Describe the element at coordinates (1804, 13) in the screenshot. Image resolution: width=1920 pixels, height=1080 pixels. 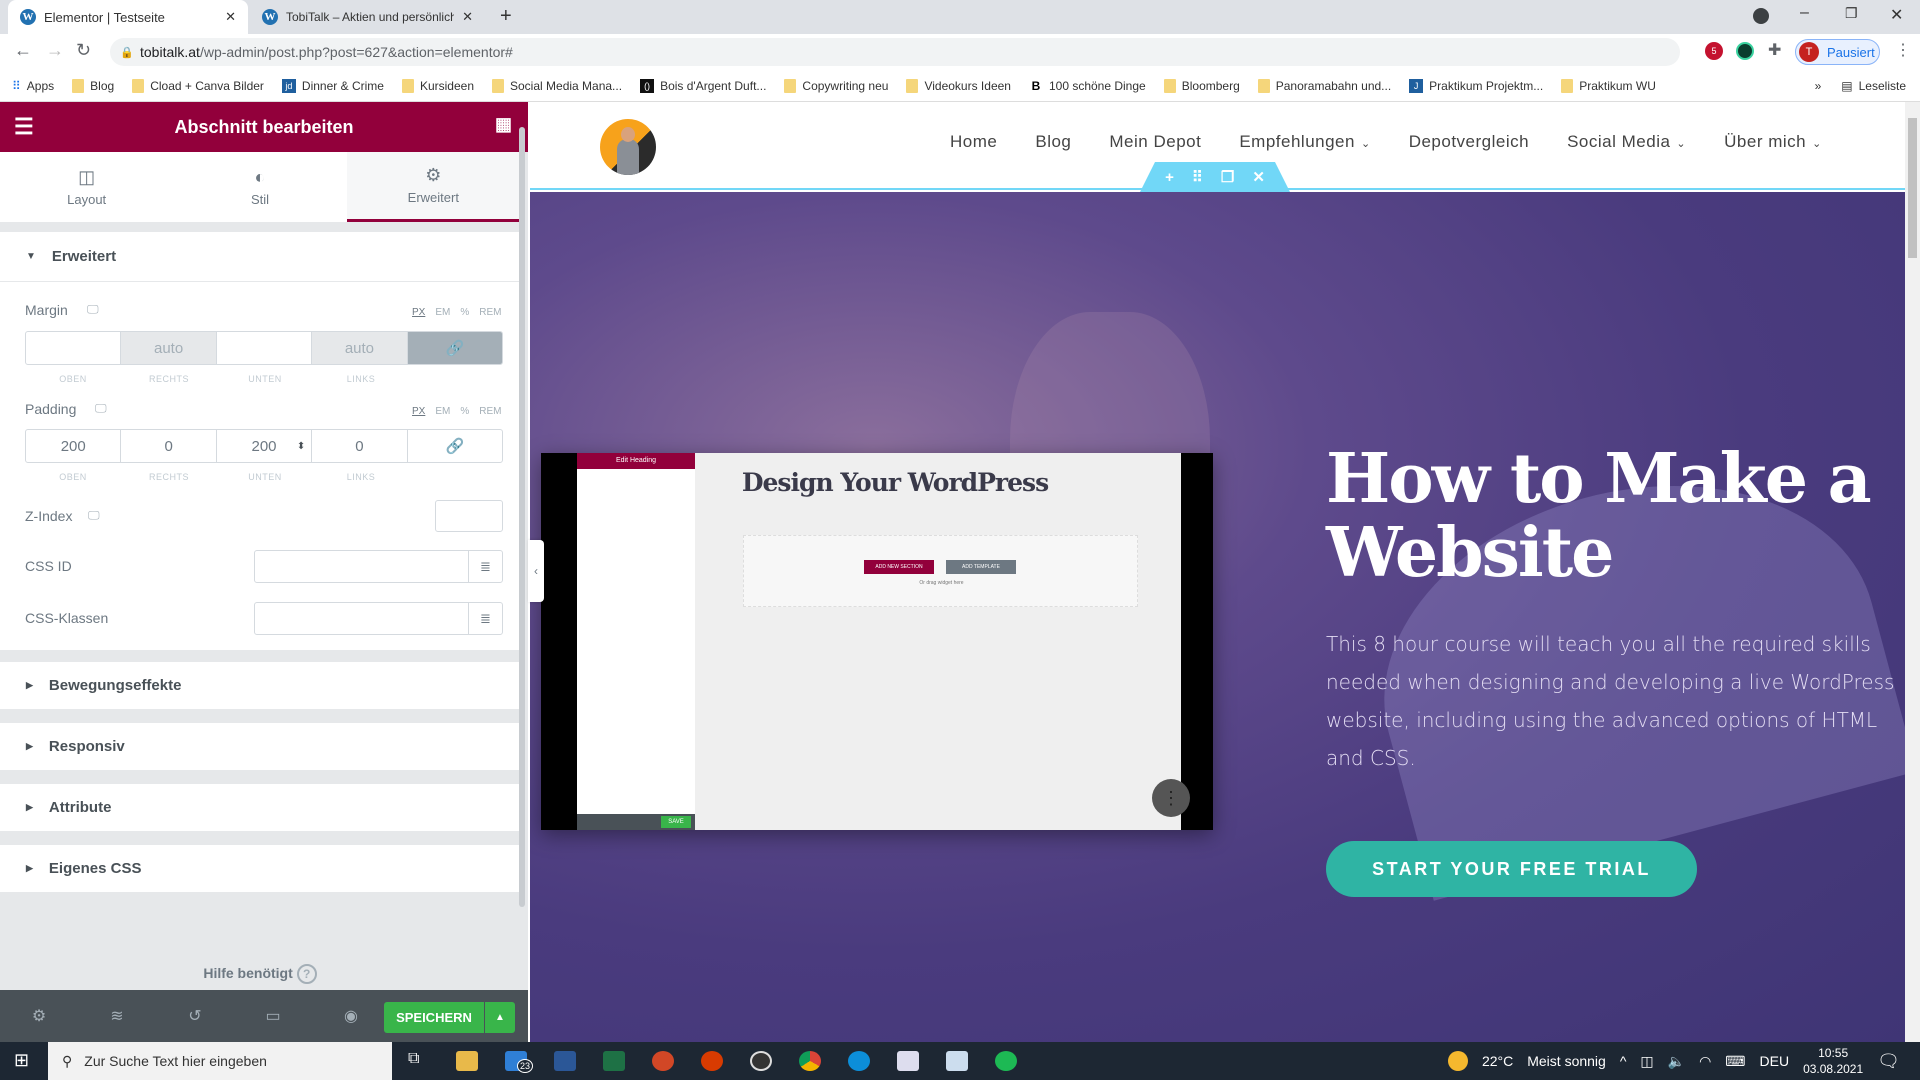
I see `minimize-button: –` at that location.